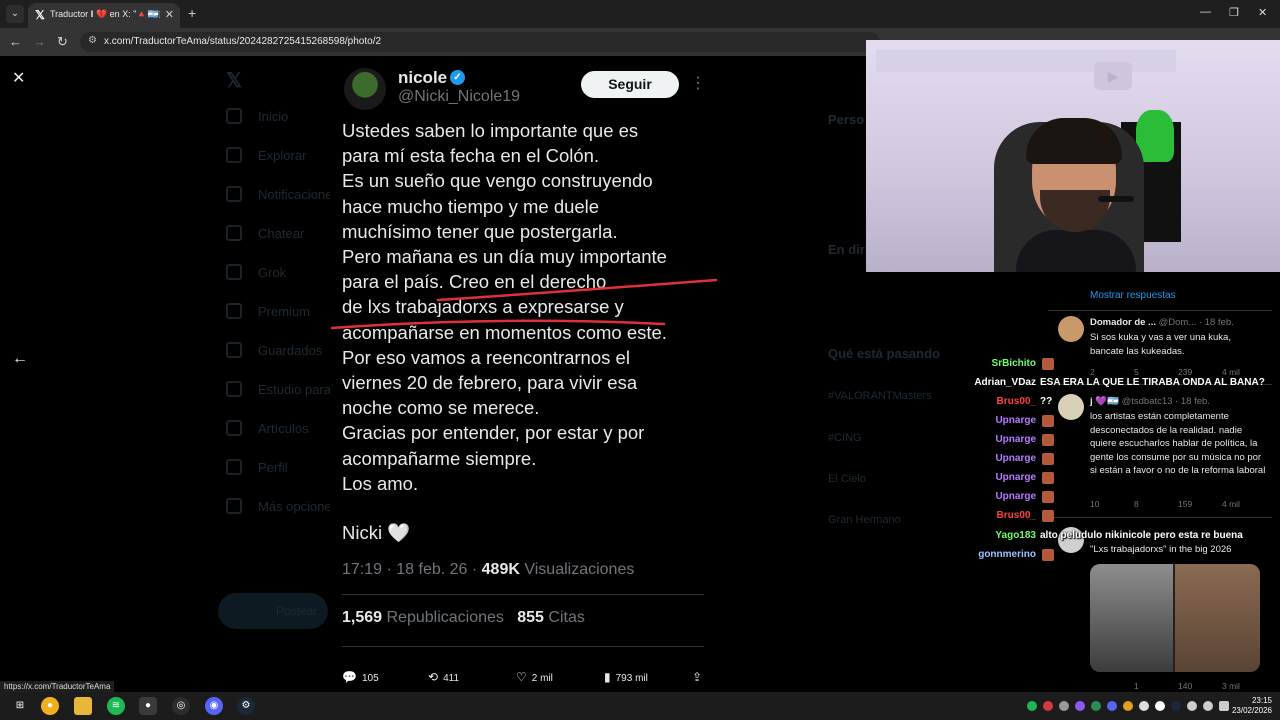 Image resolution: width=1280 pixels, height=720 pixels. Describe the element at coordinates (630, 84) in the screenshot. I see `follow-button: Seguir` at that location.